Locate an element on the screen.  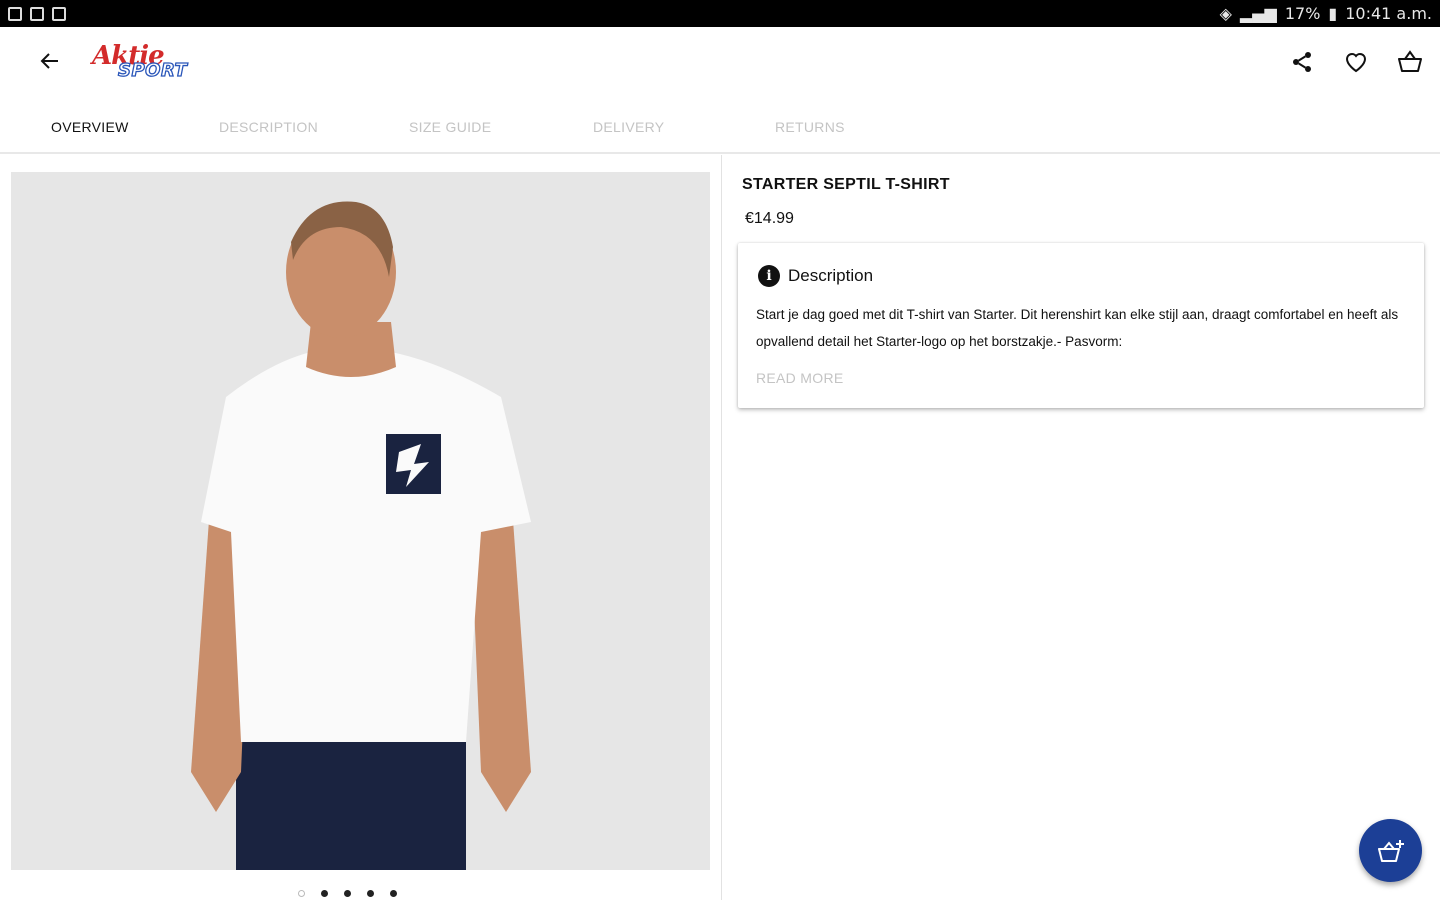
tab-size-guide: SIZE GUIDE is located at coordinates (450, 127).